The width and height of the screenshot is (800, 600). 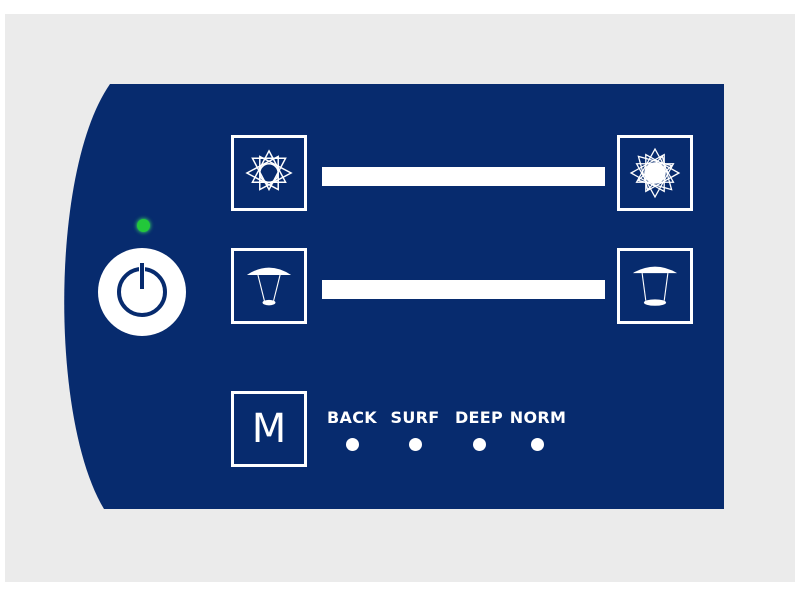 What do you see at coordinates (537, 444) in the screenshot?
I see `mode-indicator-norm` at bounding box center [537, 444].